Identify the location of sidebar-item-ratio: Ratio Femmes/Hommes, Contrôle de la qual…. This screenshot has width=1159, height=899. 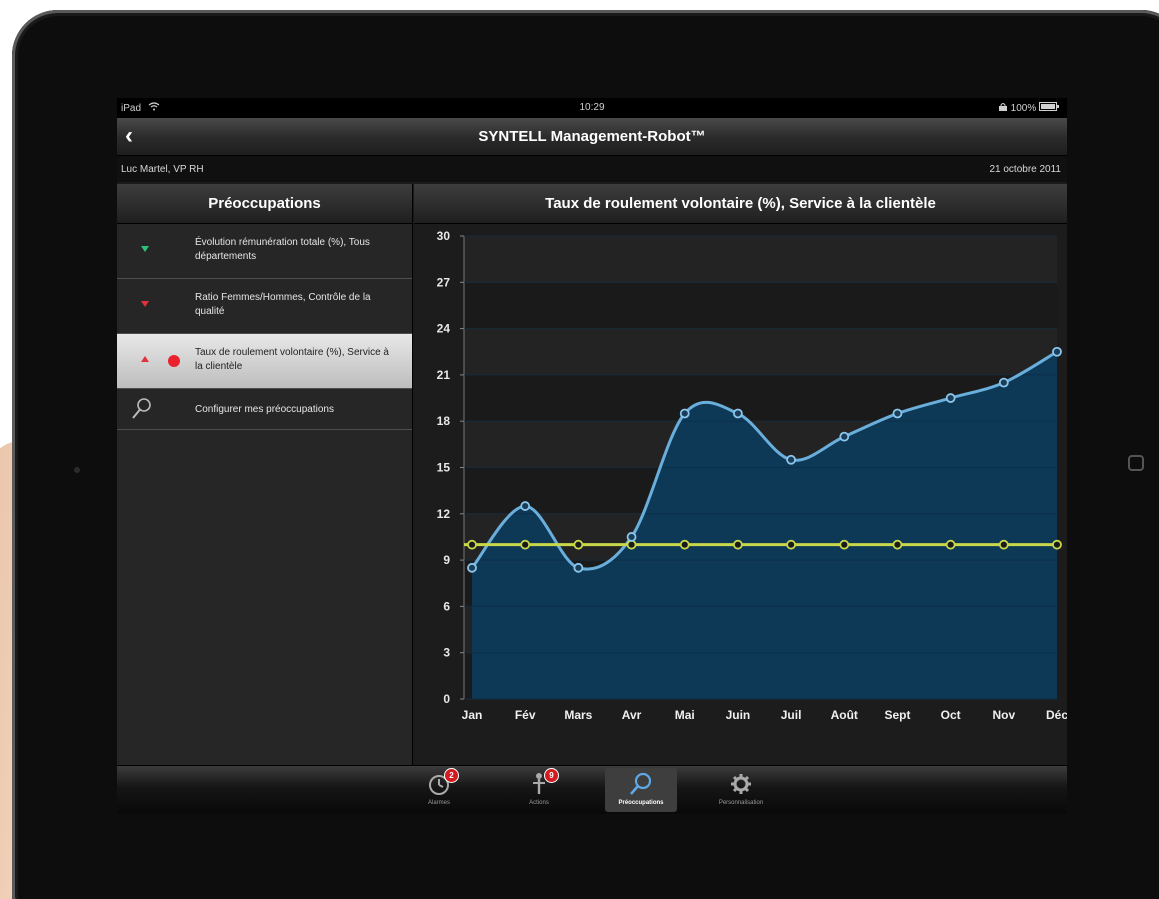
(264, 306).